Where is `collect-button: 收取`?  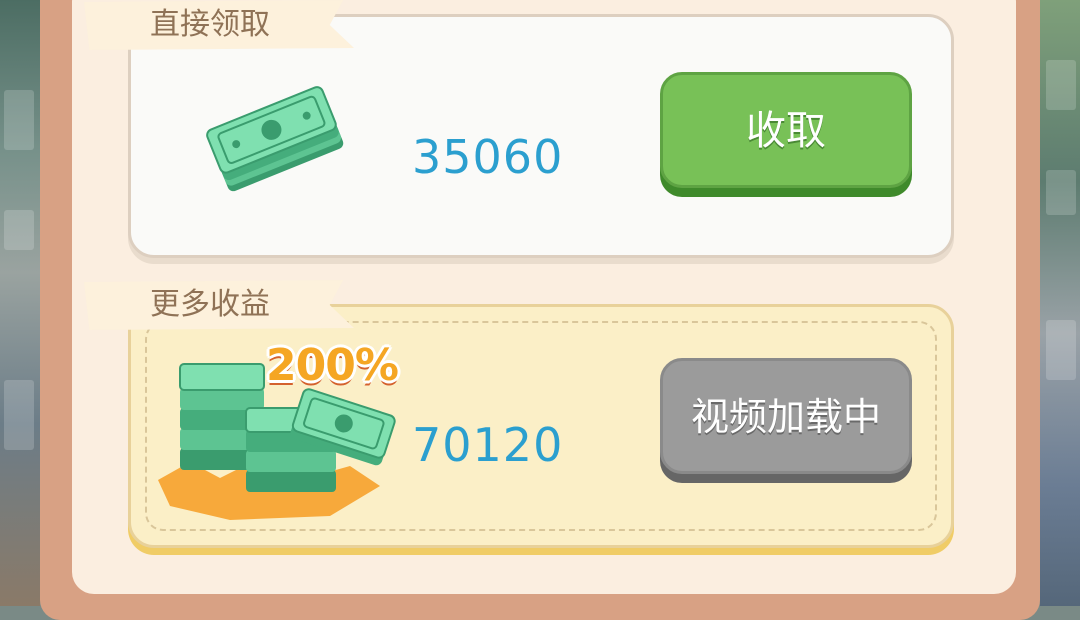 collect-button: 收取 is located at coordinates (786, 130).